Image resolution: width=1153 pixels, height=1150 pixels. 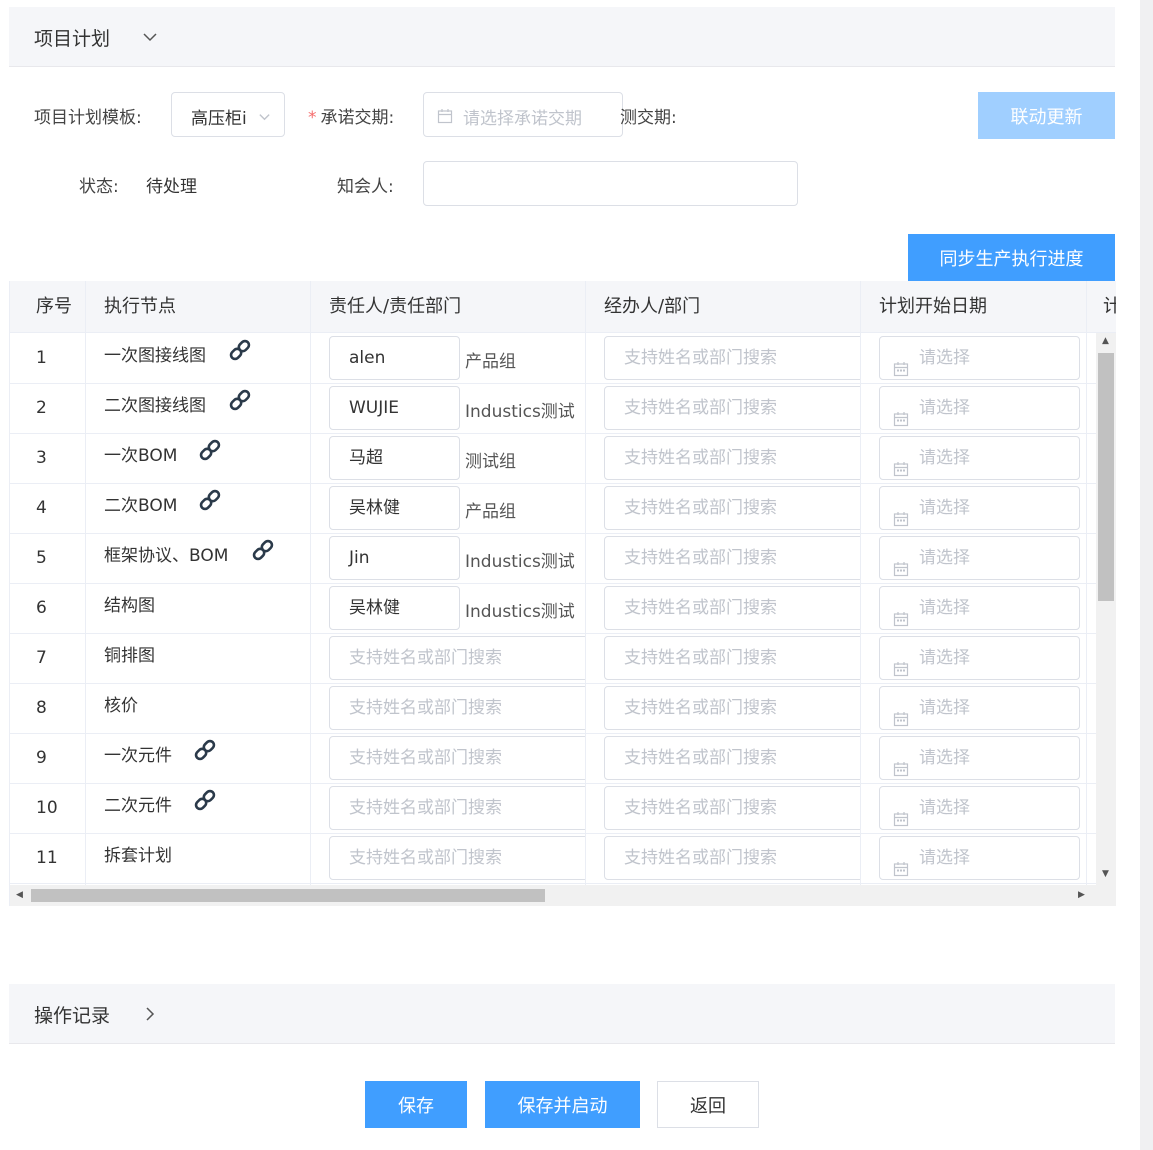 I want to click on row-node-cell: 核价, so click(x=198, y=708).